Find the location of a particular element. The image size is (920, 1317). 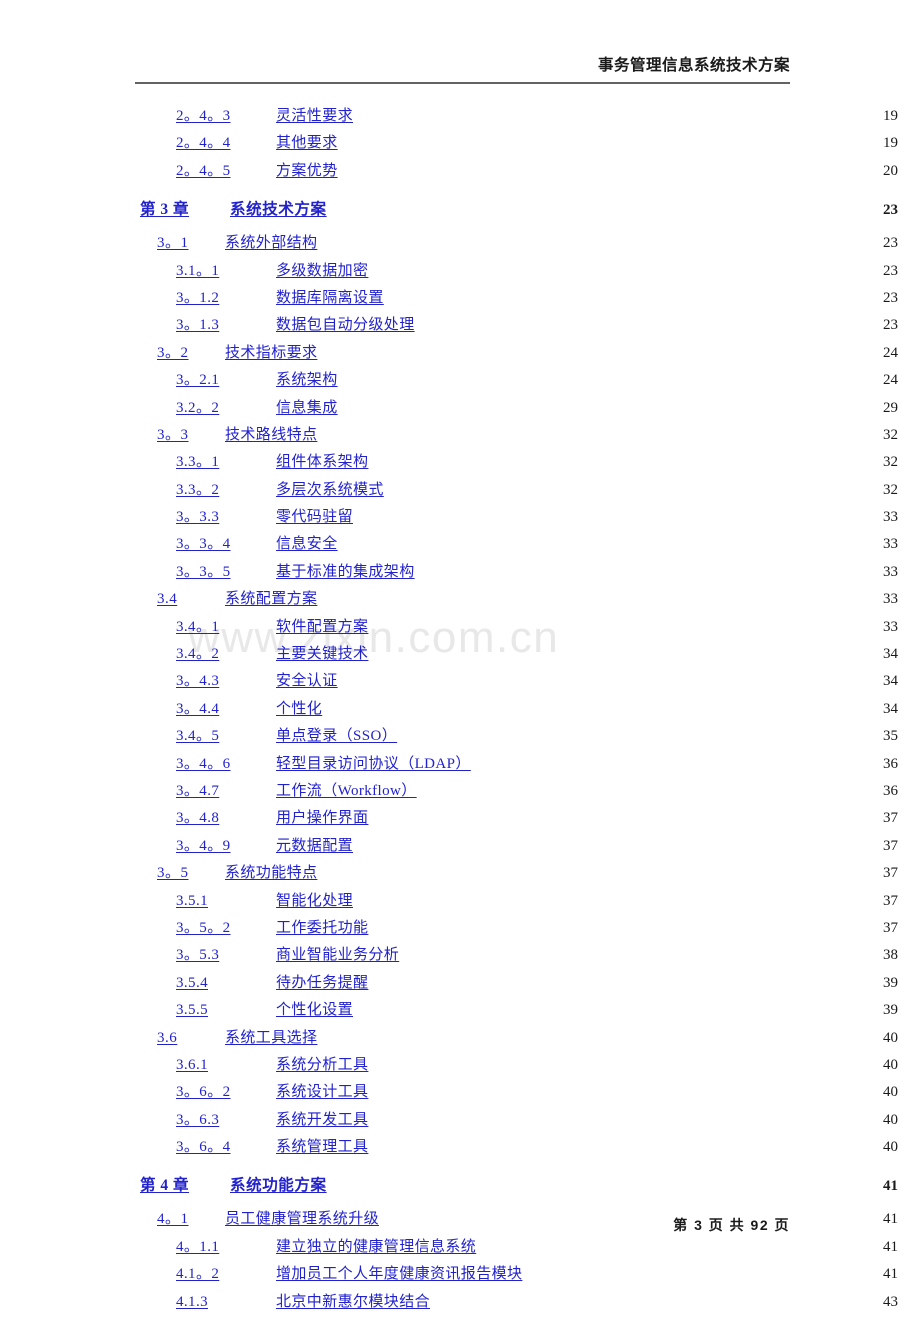

toc-entry-page: 20 is located at coordinates (888, 171).